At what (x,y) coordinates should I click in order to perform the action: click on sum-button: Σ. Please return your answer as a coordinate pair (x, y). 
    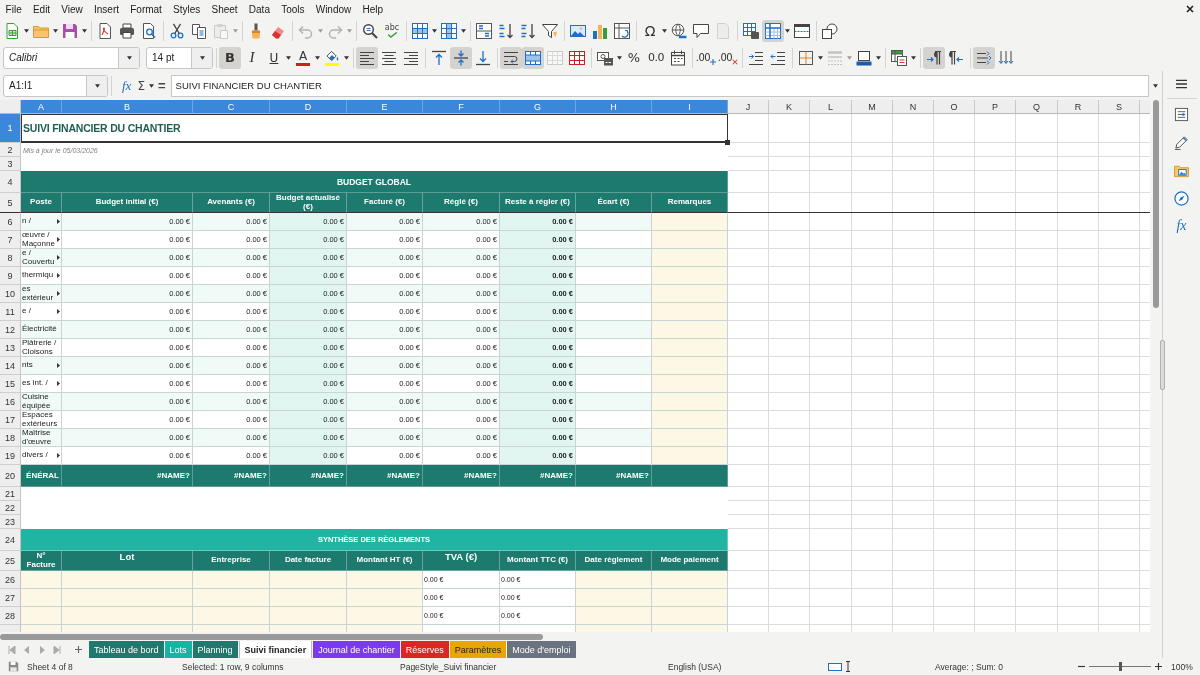
    Looking at the image, I should click on (141, 85).